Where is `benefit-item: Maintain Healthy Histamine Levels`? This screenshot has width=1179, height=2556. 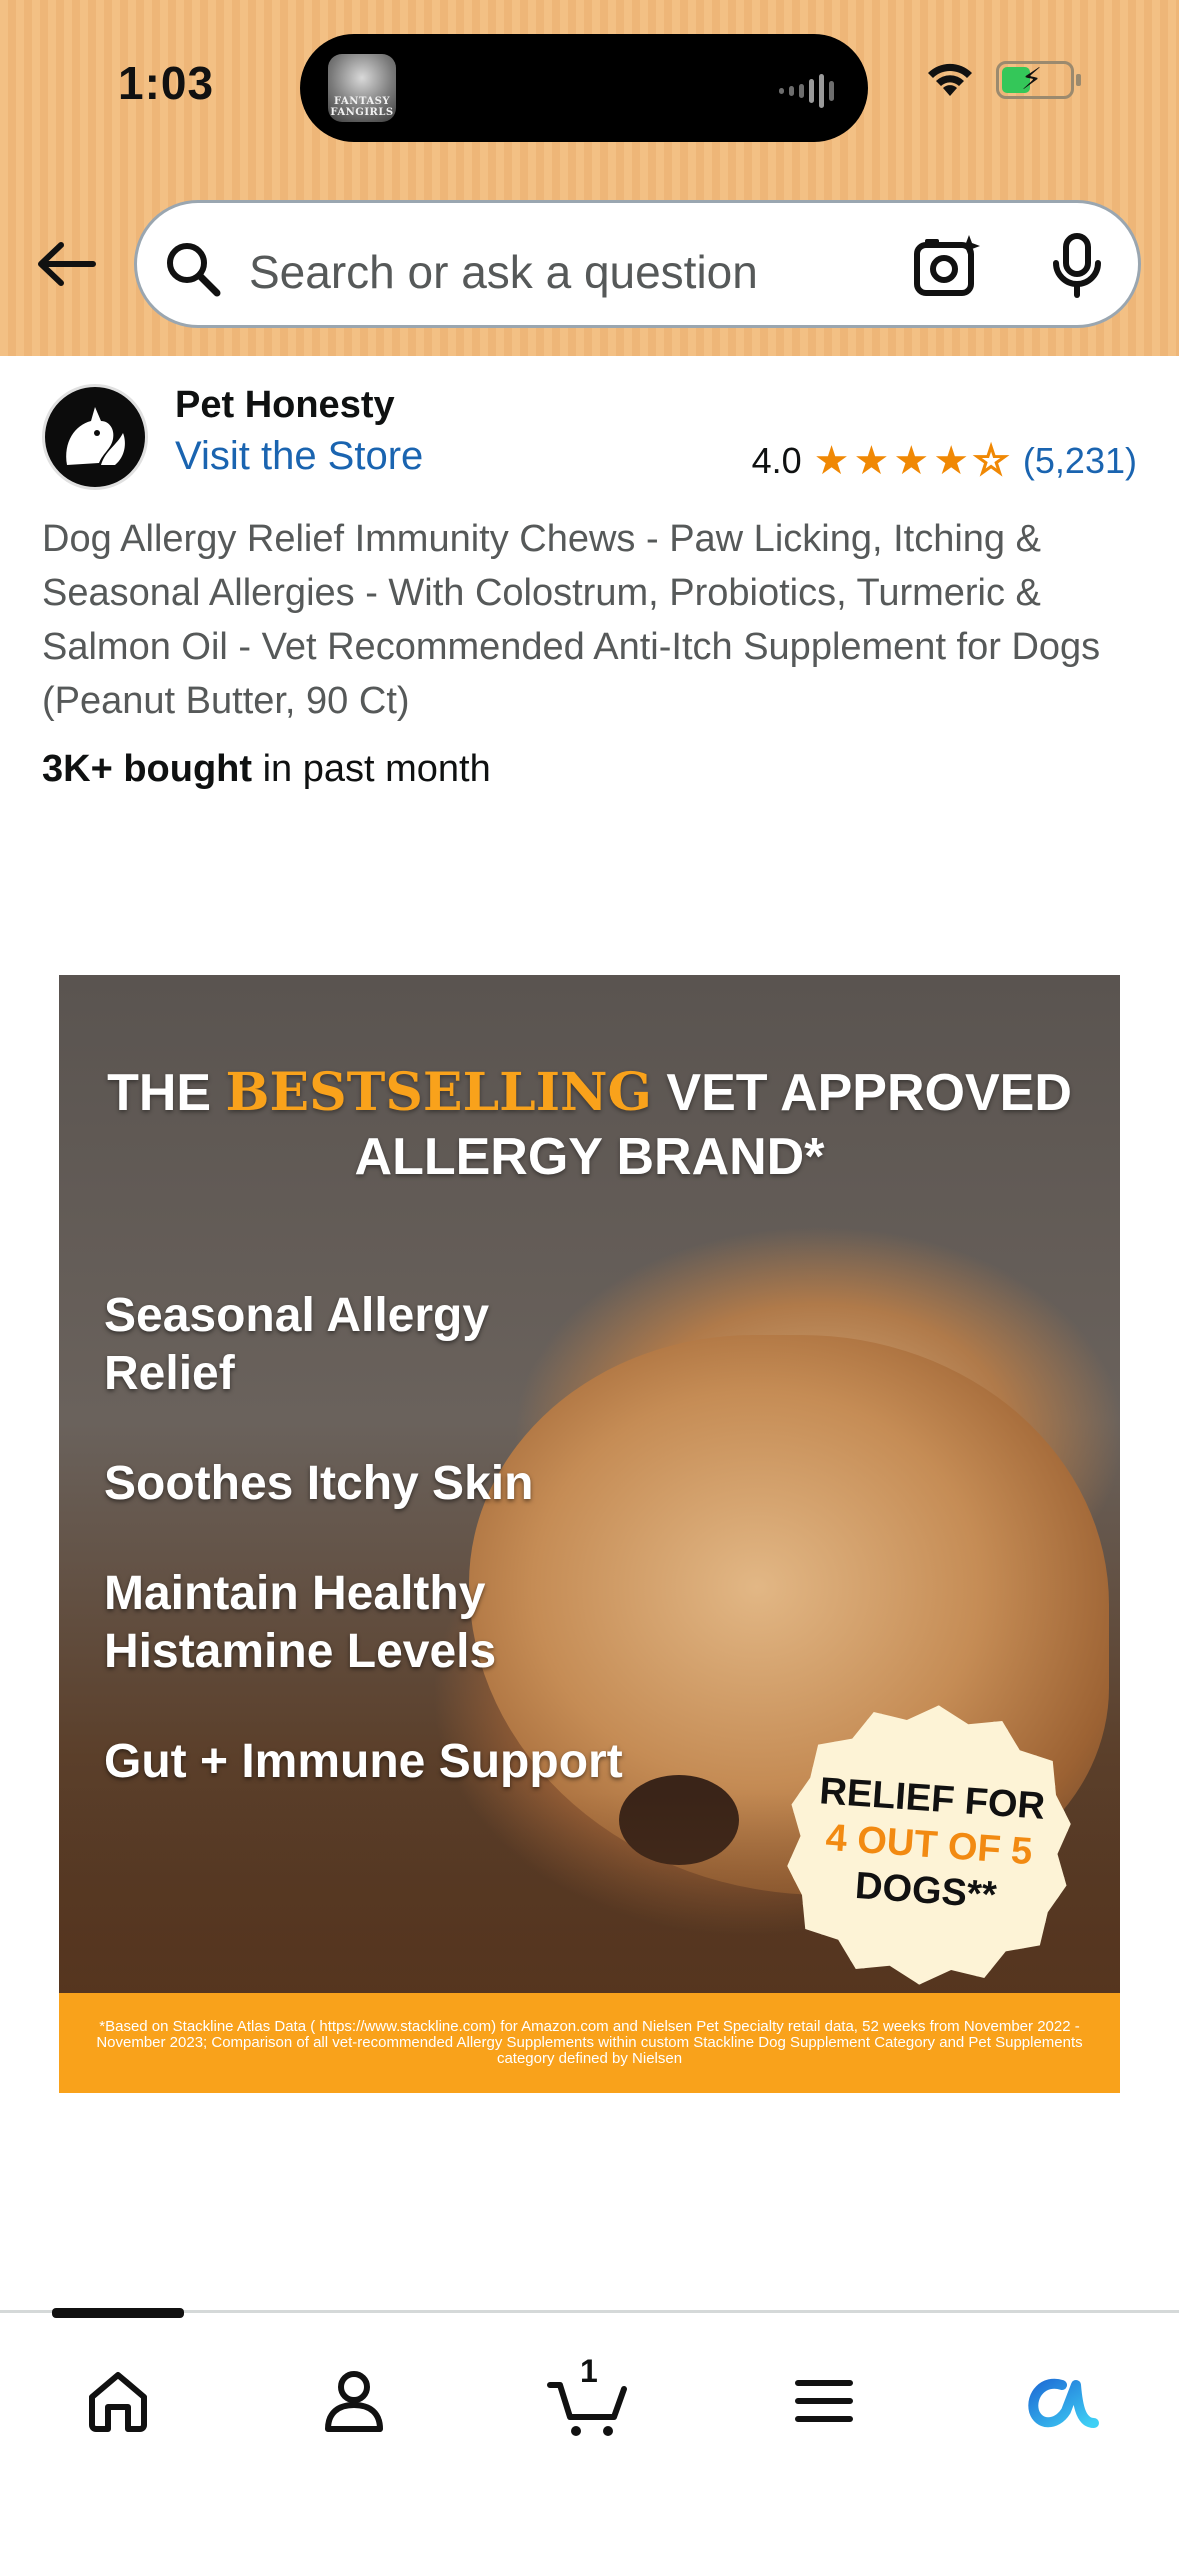 benefit-item: Maintain Healthy Histamine Levels is located at coordinates (300, 1622).